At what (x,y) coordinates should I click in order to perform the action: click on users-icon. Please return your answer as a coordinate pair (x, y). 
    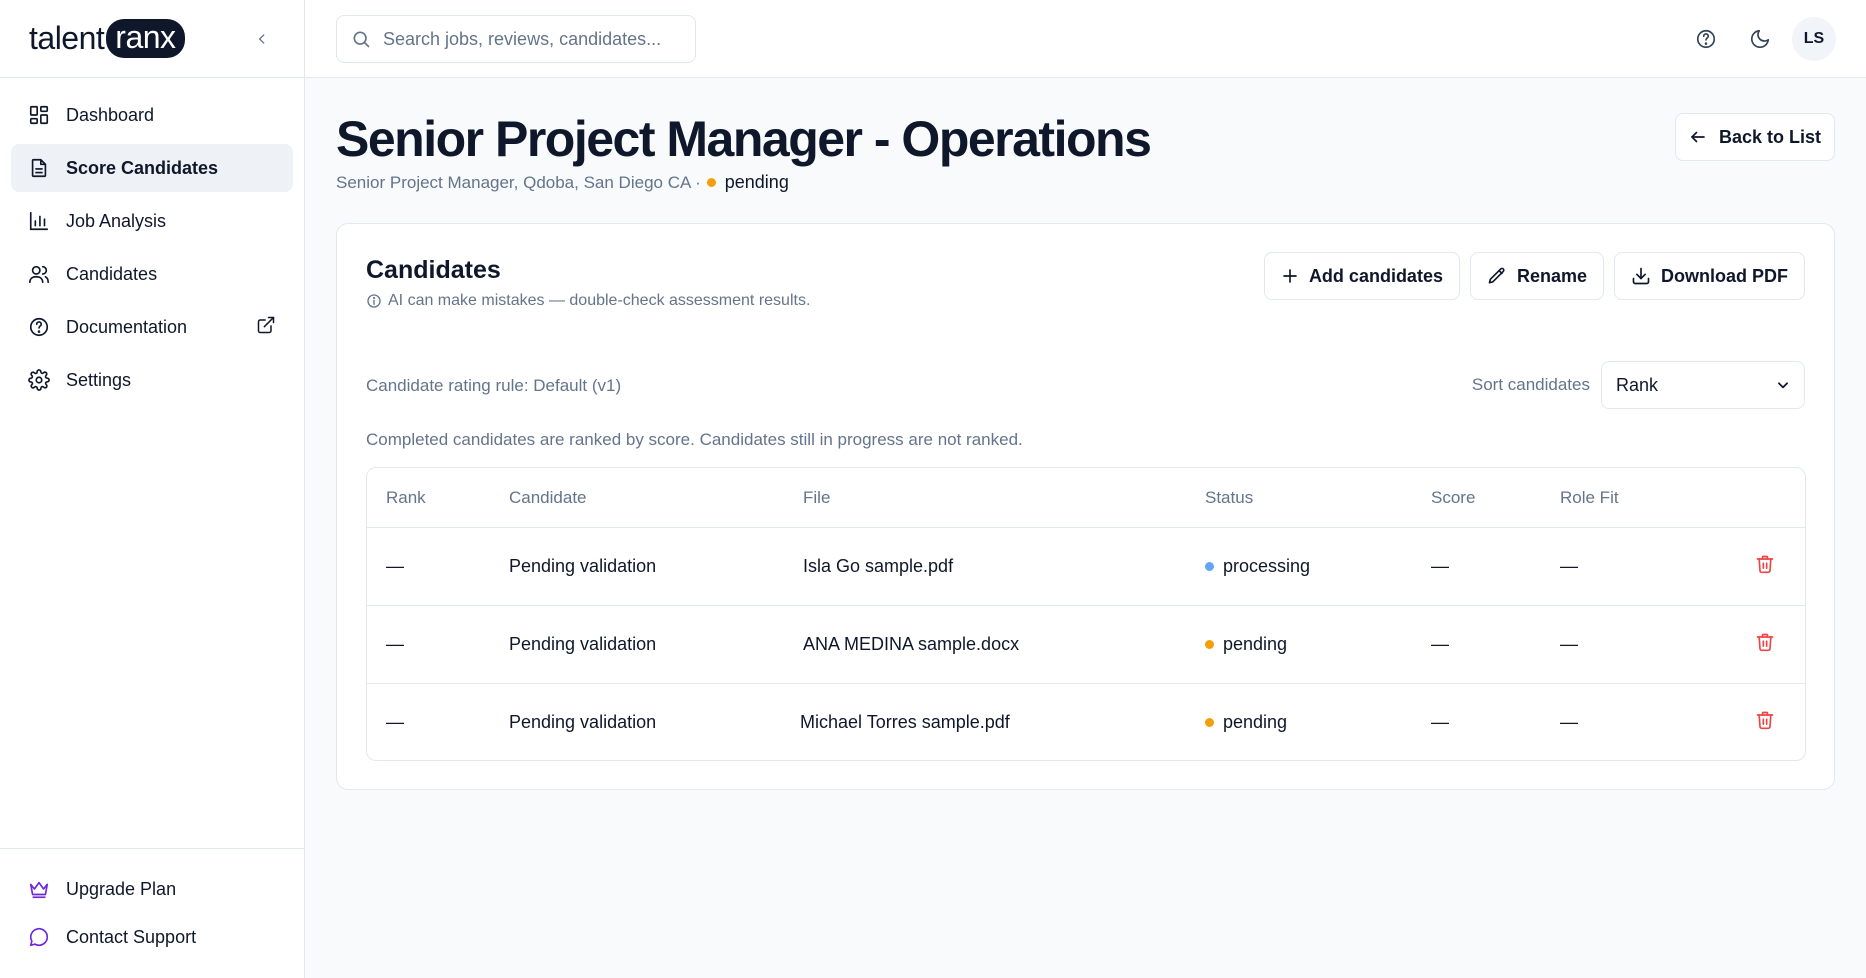
    Looking at the image, I should click on (39, 274).